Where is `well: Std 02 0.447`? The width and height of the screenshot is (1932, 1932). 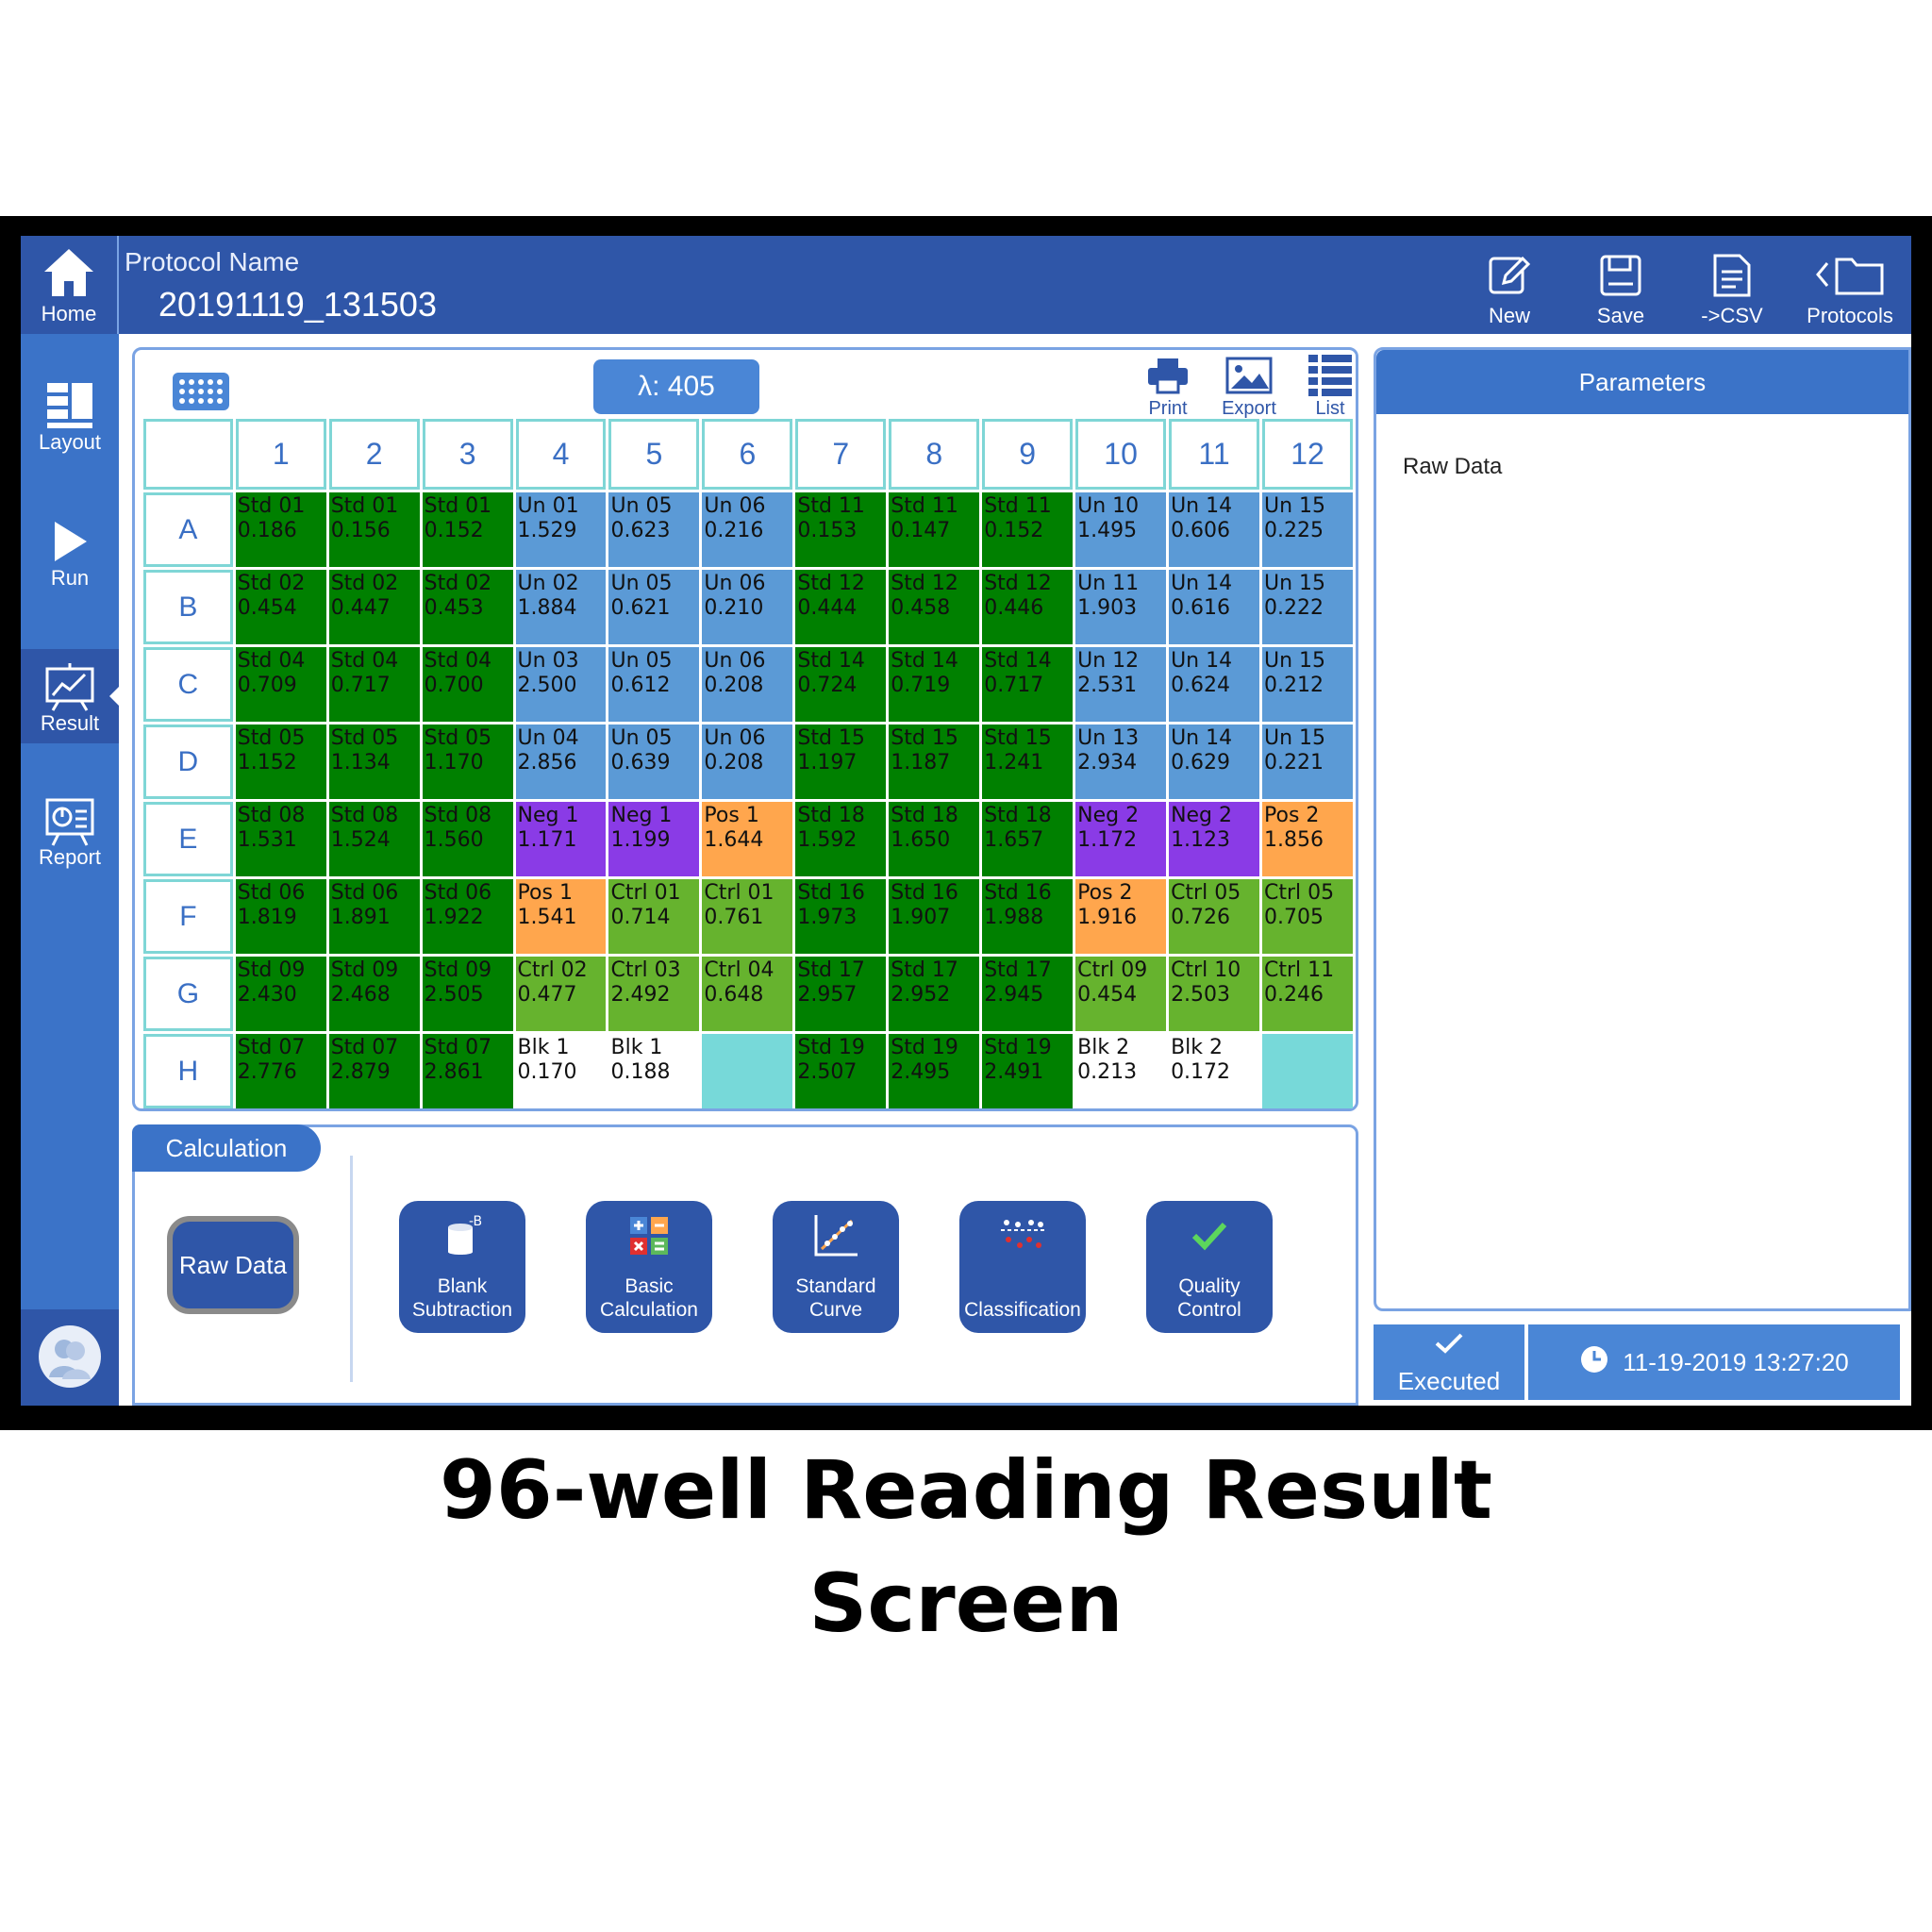 well: Std 02 0.447 is located at coordinates (374, 607).